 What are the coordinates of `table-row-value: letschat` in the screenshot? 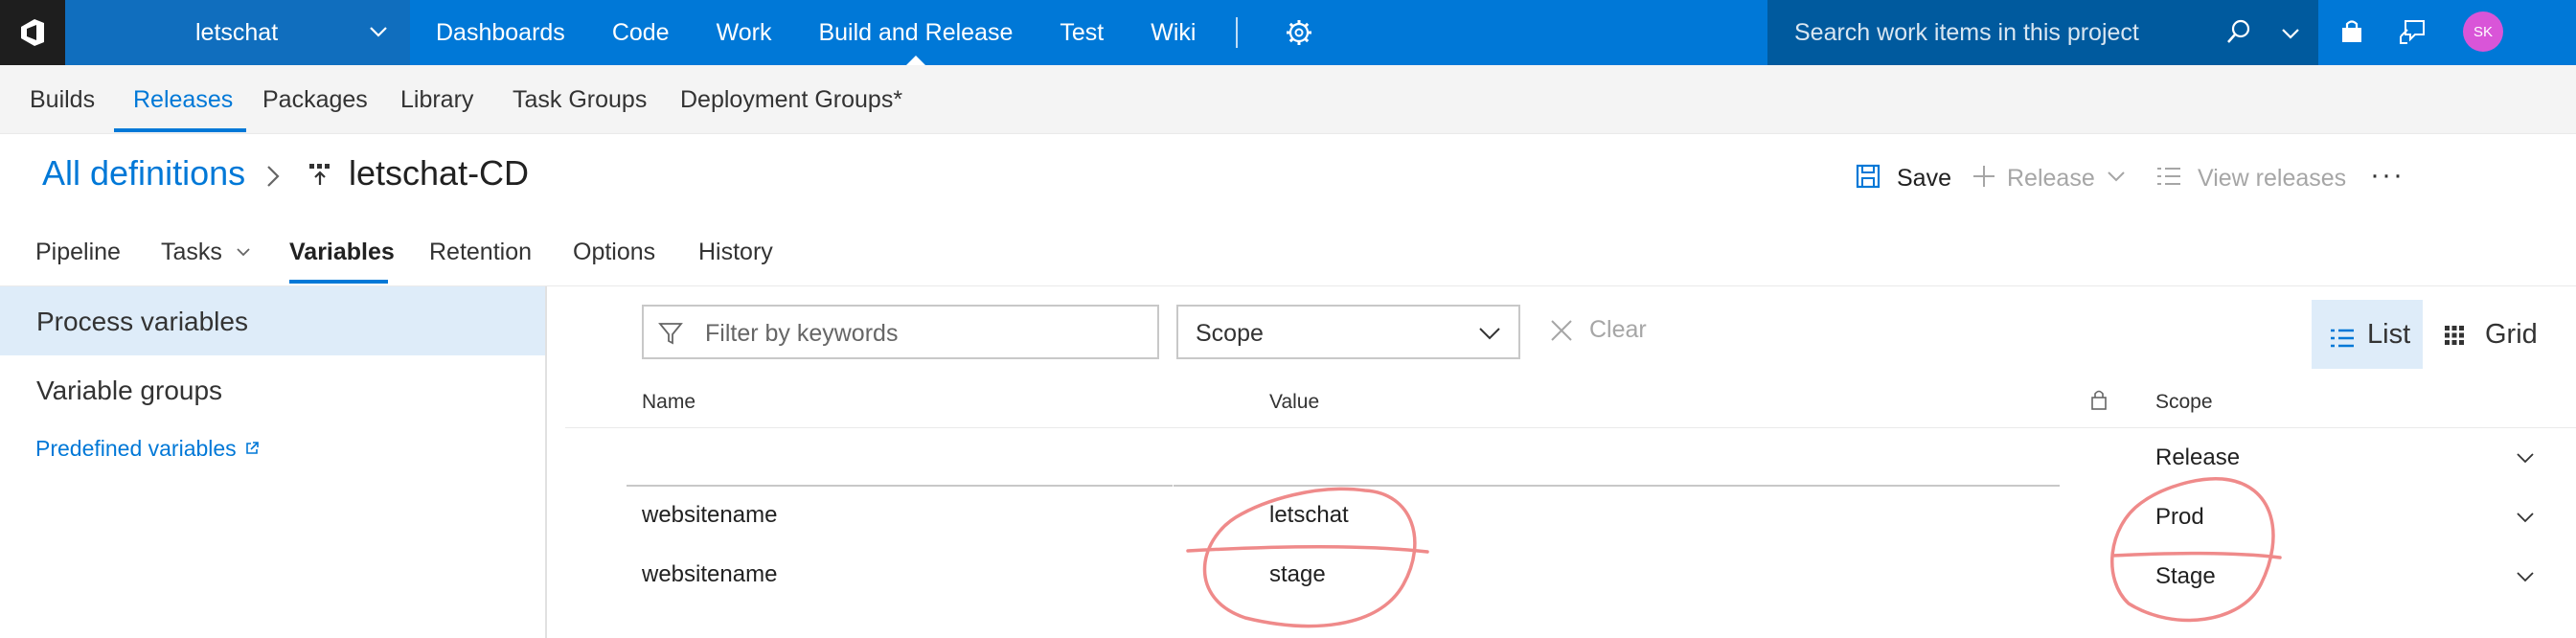 It's located at (1309, 515).